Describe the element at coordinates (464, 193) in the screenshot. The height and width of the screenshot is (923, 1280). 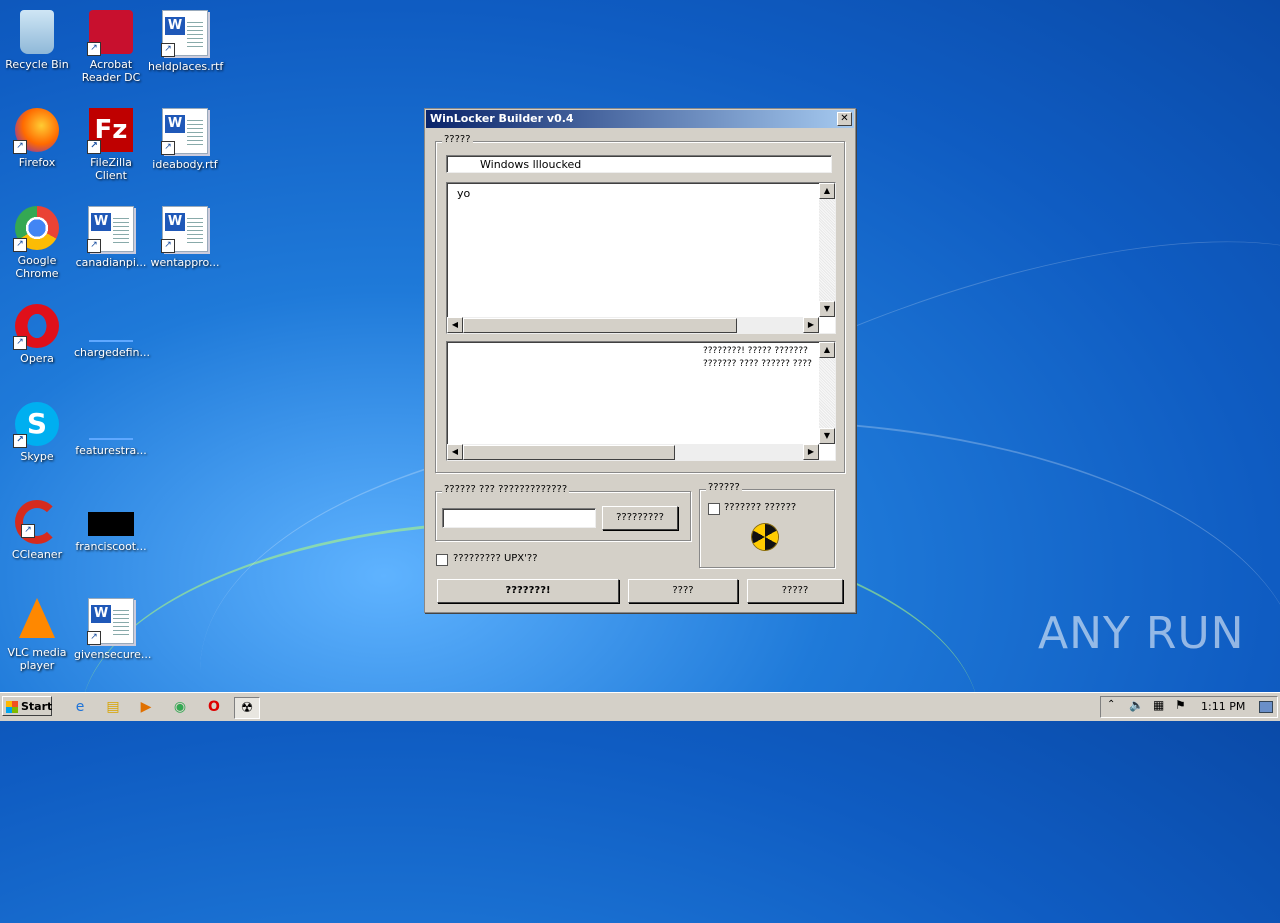
I see `message-text: yo` at that location.